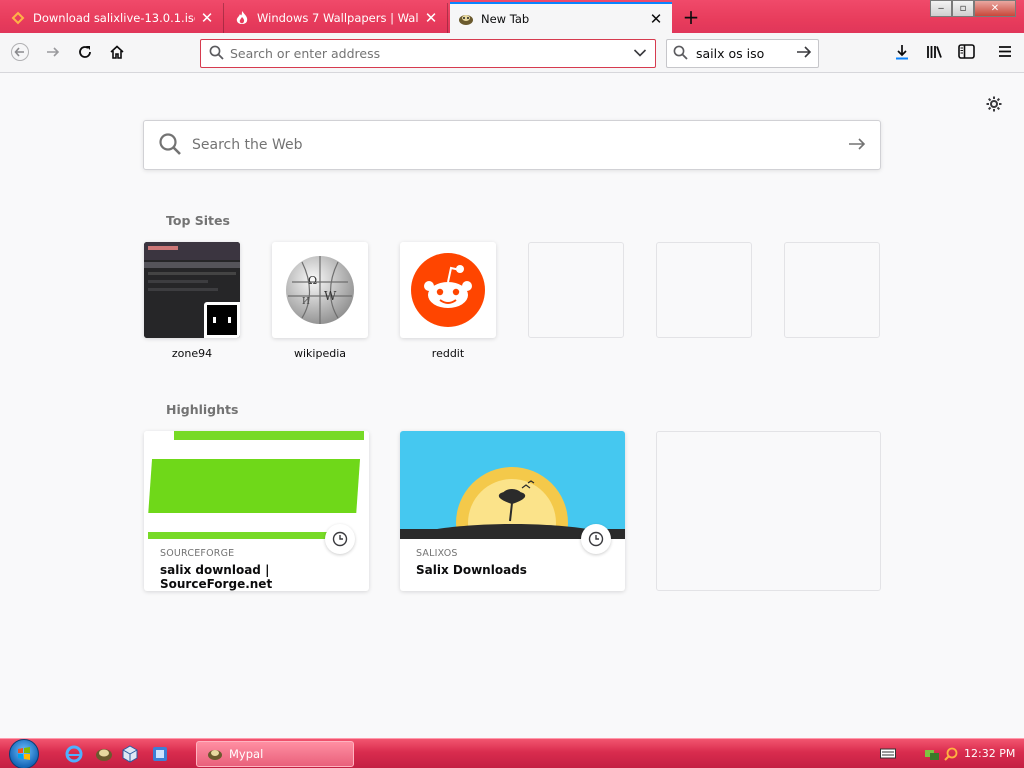  I want to click on tab-sourceforge: Download salixlive-13.0.1.iso (4 ✕, so click(113, 18).